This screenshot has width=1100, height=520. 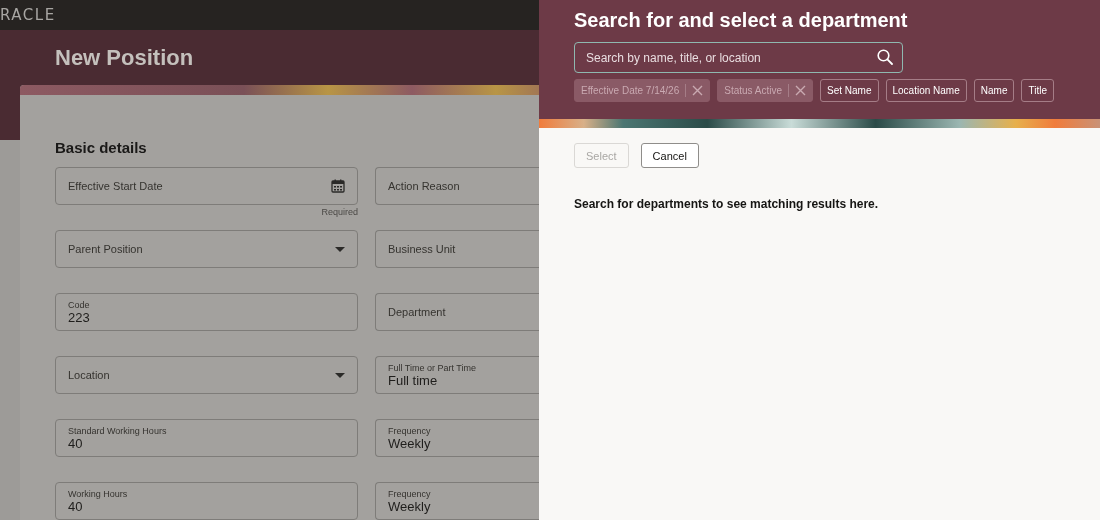 I want to click on filter-chip: Location Name, so click(x=926, y=90).